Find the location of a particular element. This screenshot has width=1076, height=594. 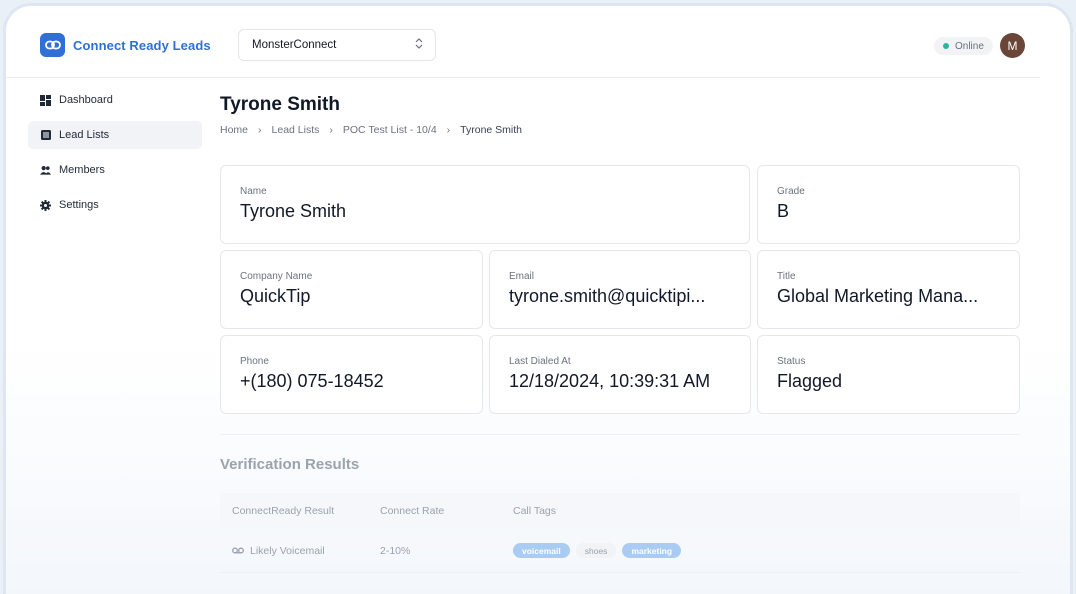

breadcrumb-current: Tyrone Smith is located at coordinates (491, 130).